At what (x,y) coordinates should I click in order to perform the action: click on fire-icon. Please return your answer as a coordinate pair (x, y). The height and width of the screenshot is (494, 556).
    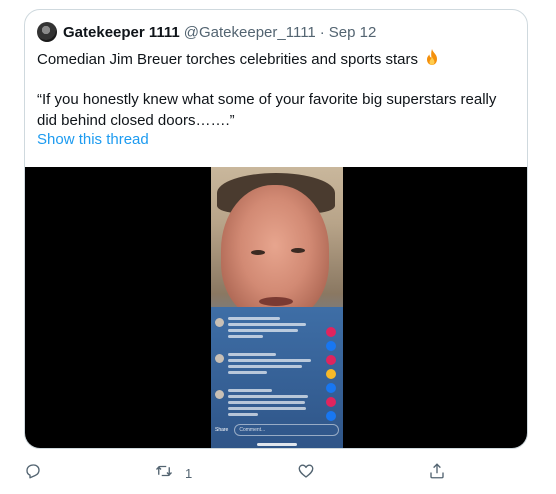
    Looking at the image, I should click on (432, 60).